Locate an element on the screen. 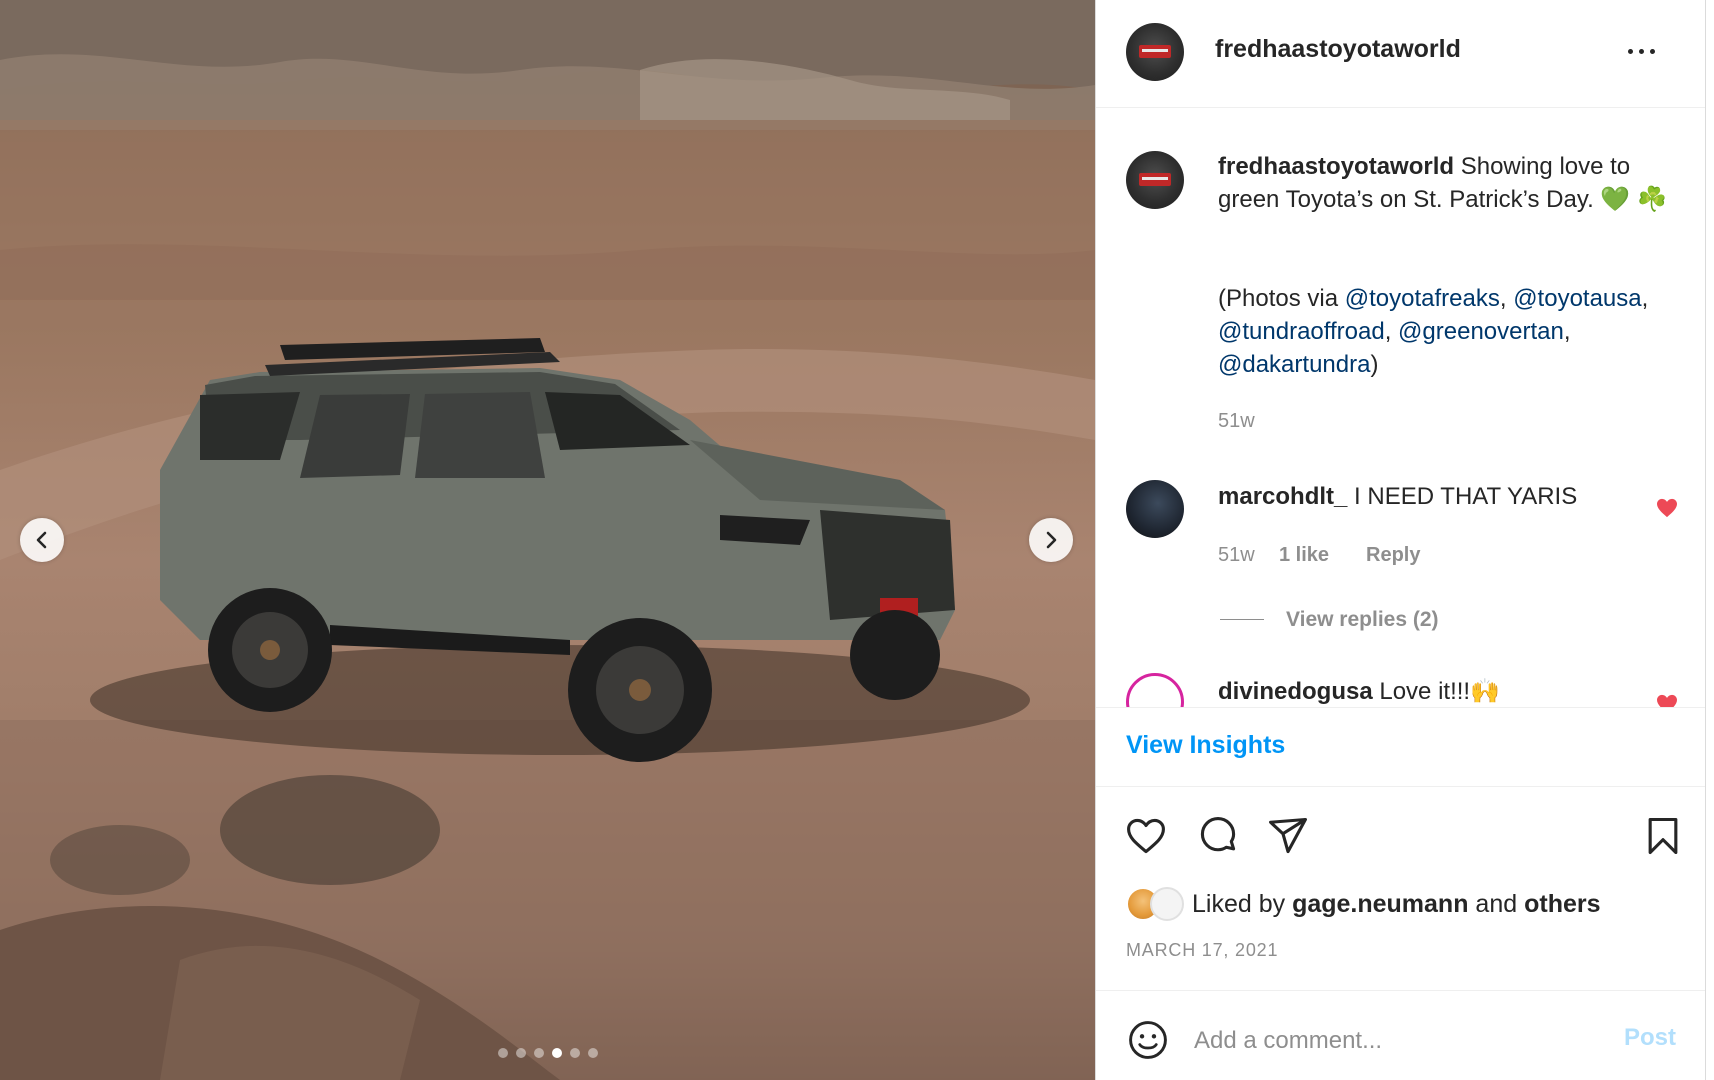  comment-text: divinedogusa Love it!!!🙌 is located at coordinates (1433, 691).